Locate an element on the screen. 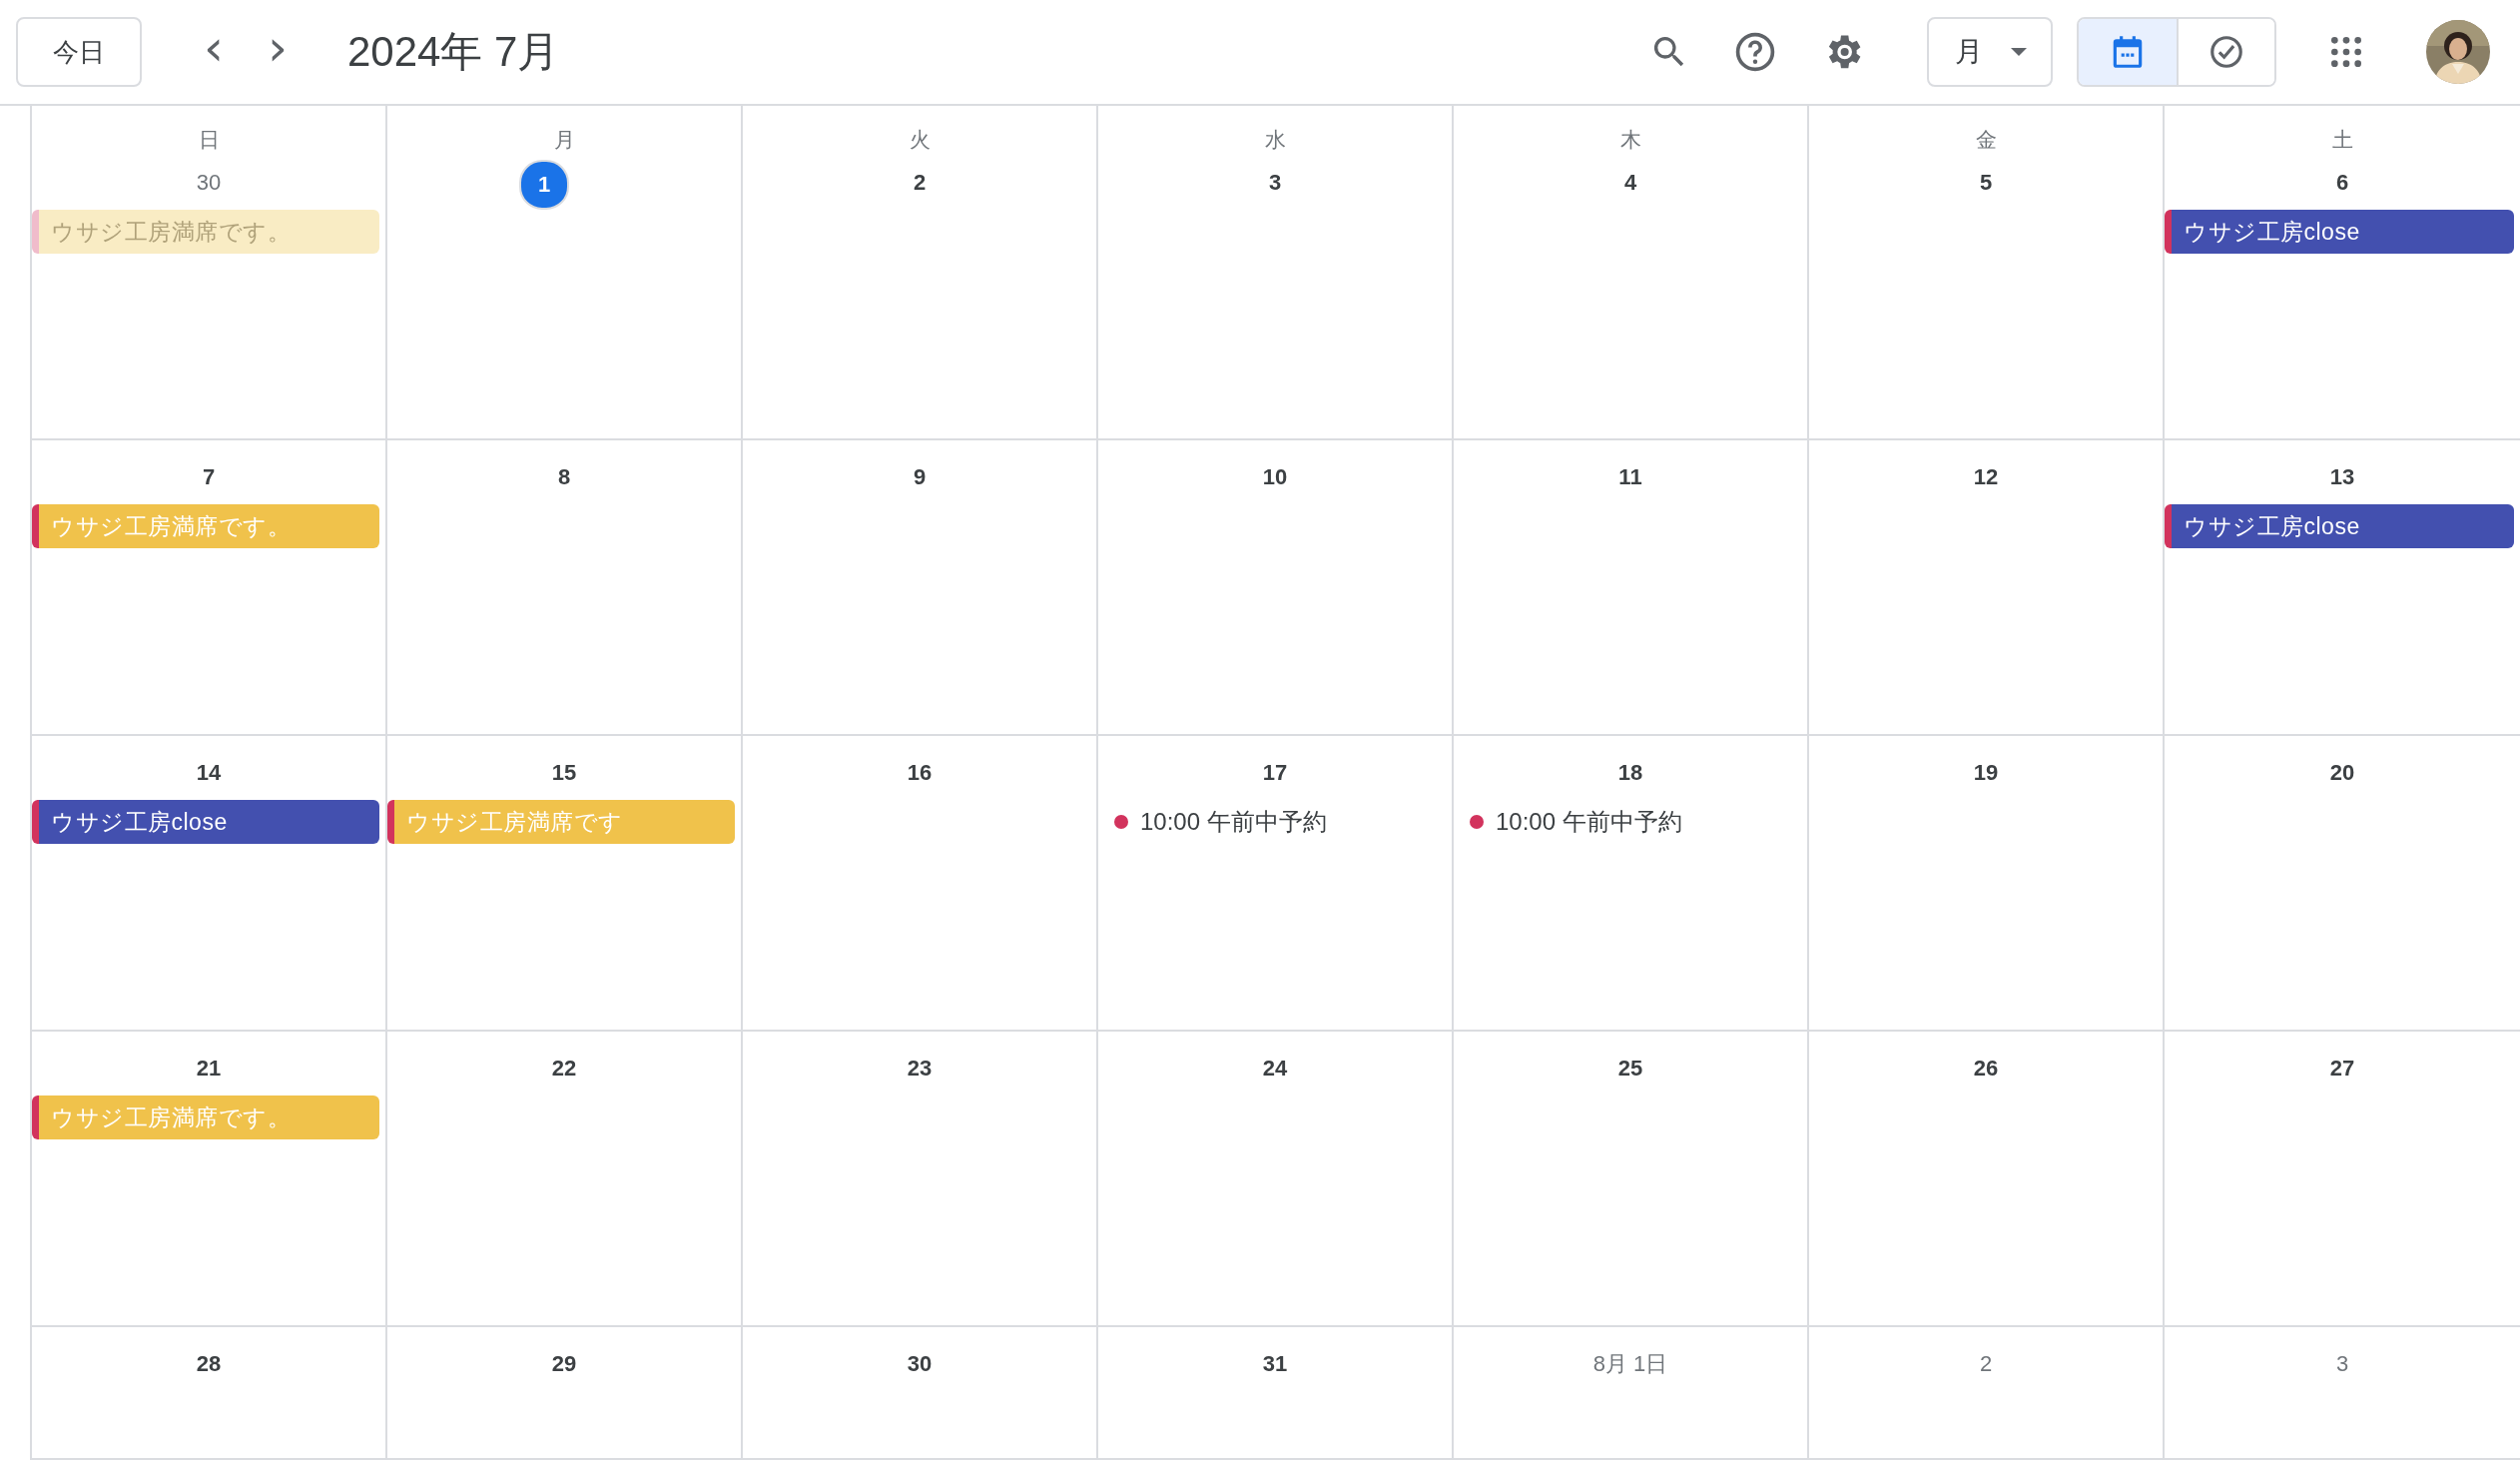 The height and width of the screenshot is (1460, 2520). view-dropdown: 月 is located at coordinates (1990, 52).